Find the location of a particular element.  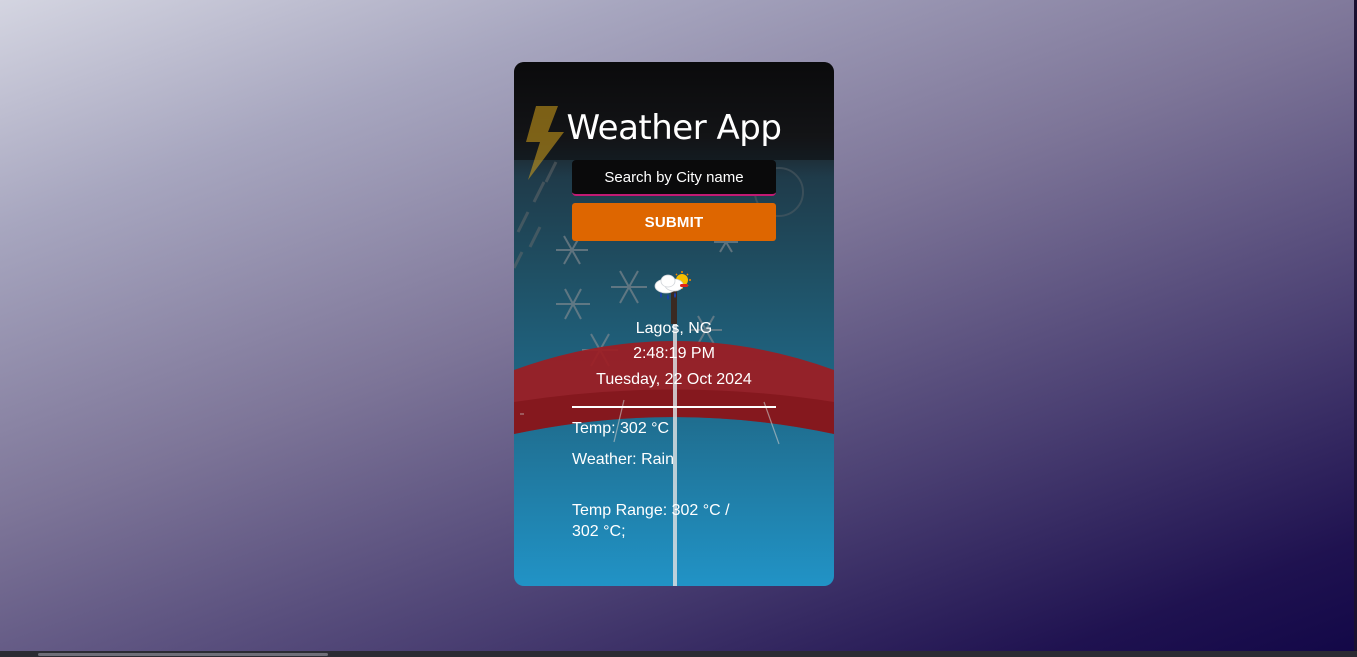

rain-cloud-sun-icon is located at coordinates (672, 285).